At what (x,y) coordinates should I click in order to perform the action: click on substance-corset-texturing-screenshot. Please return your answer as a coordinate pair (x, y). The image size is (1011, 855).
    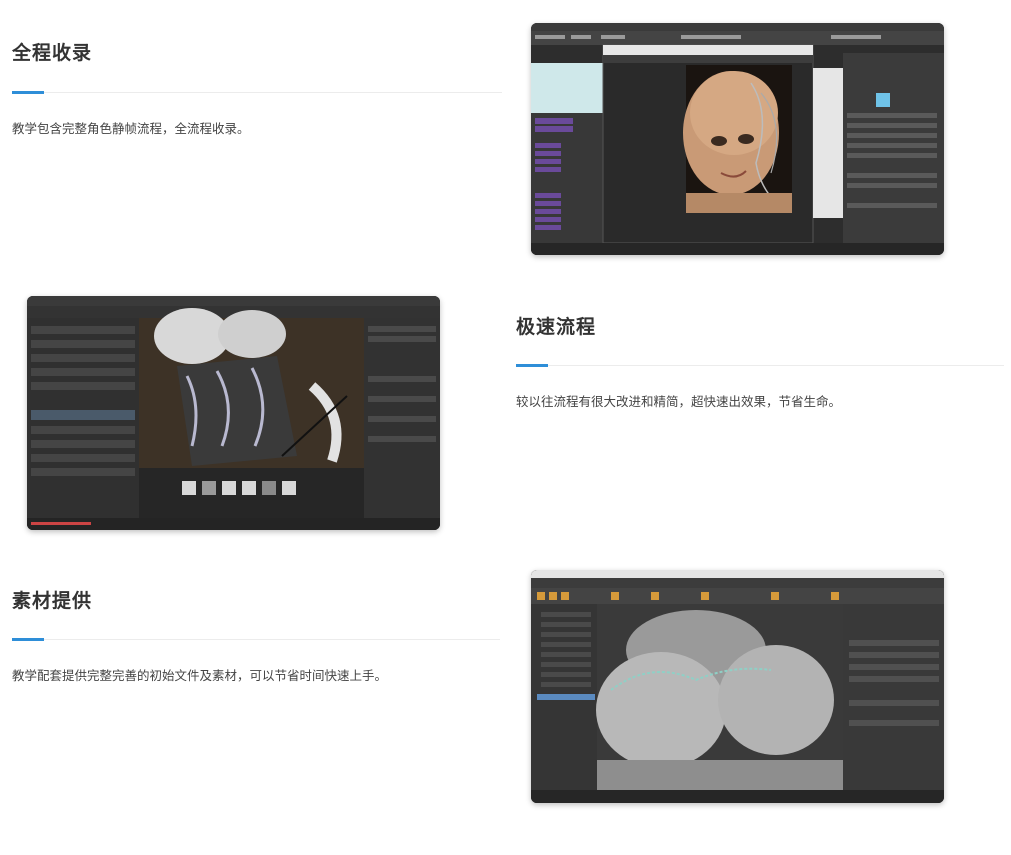
    Looking at the image, I should click on (233, 413).